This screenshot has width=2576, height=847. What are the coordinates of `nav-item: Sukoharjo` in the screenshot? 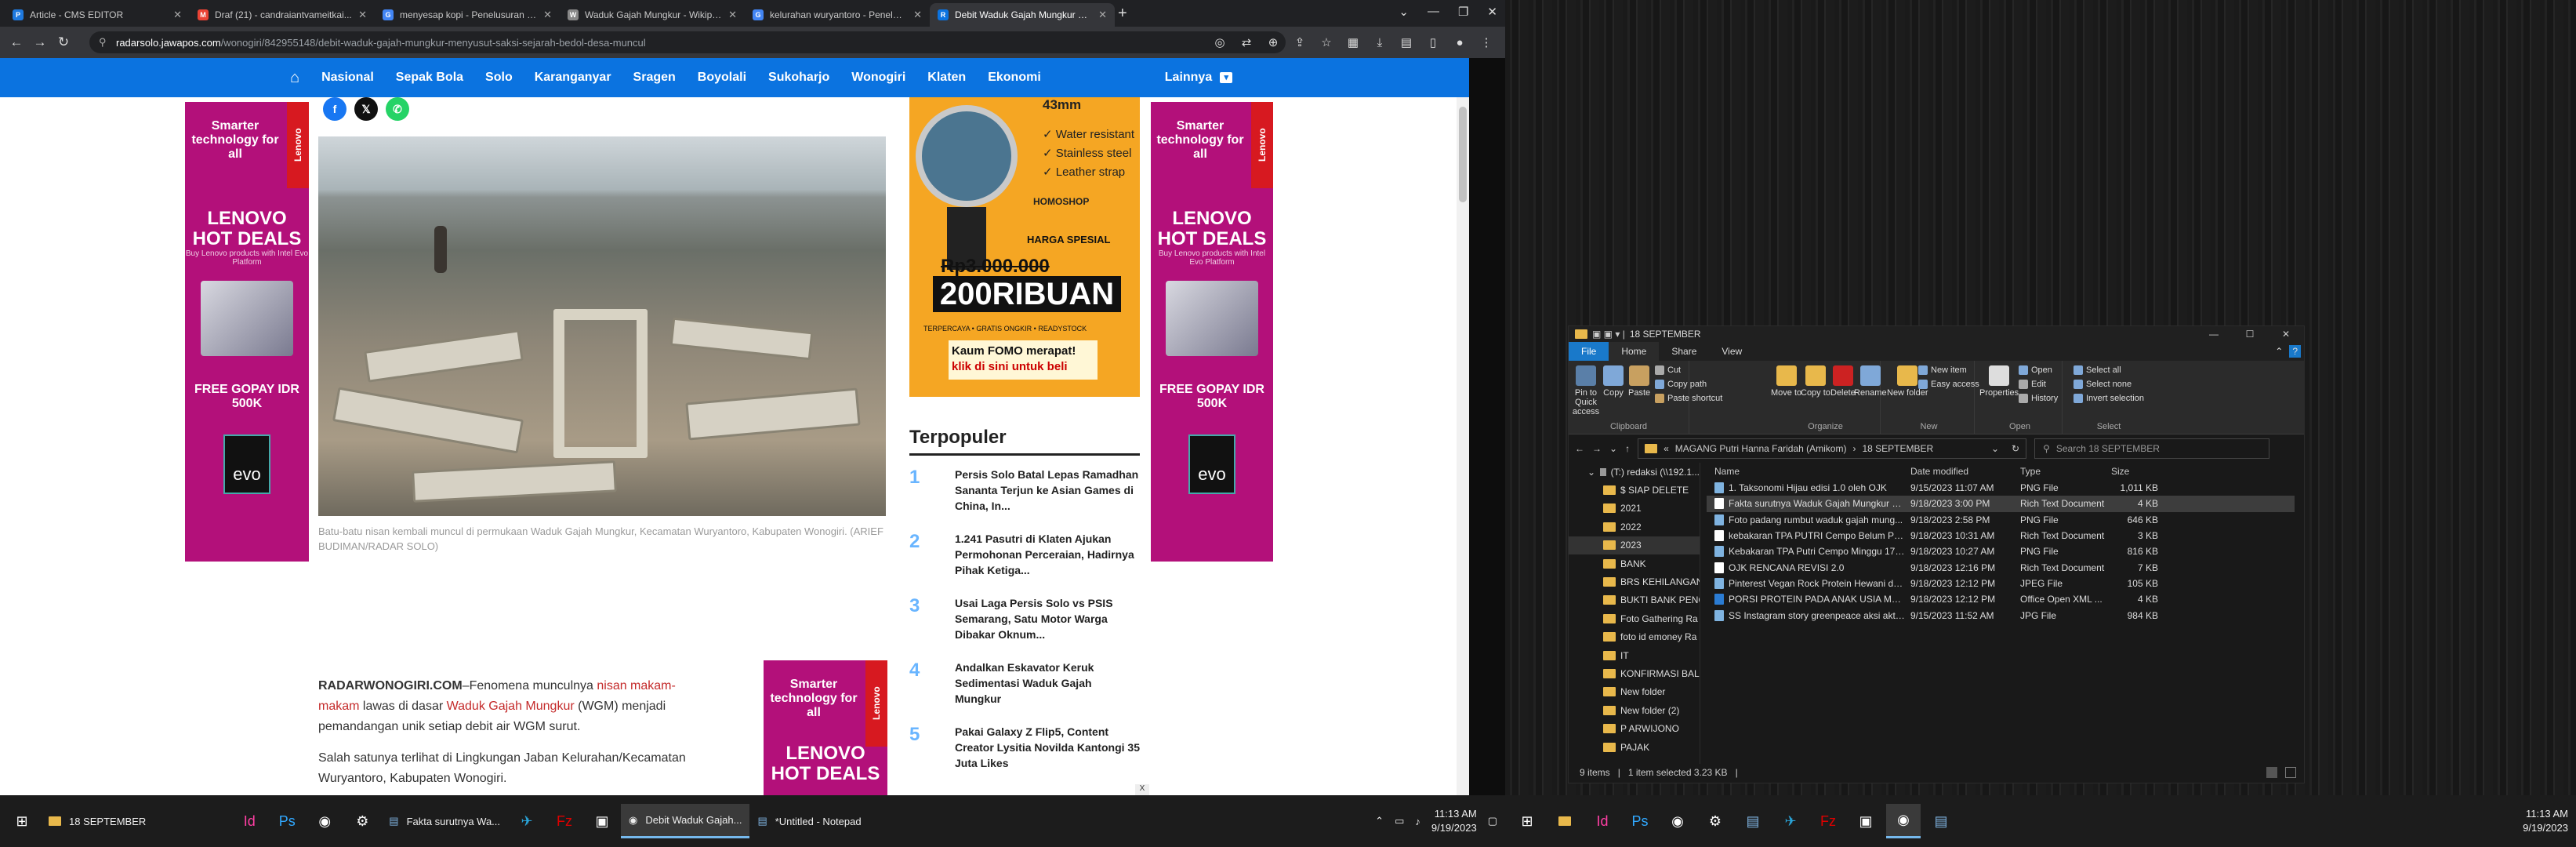 It's located at (799, 78).